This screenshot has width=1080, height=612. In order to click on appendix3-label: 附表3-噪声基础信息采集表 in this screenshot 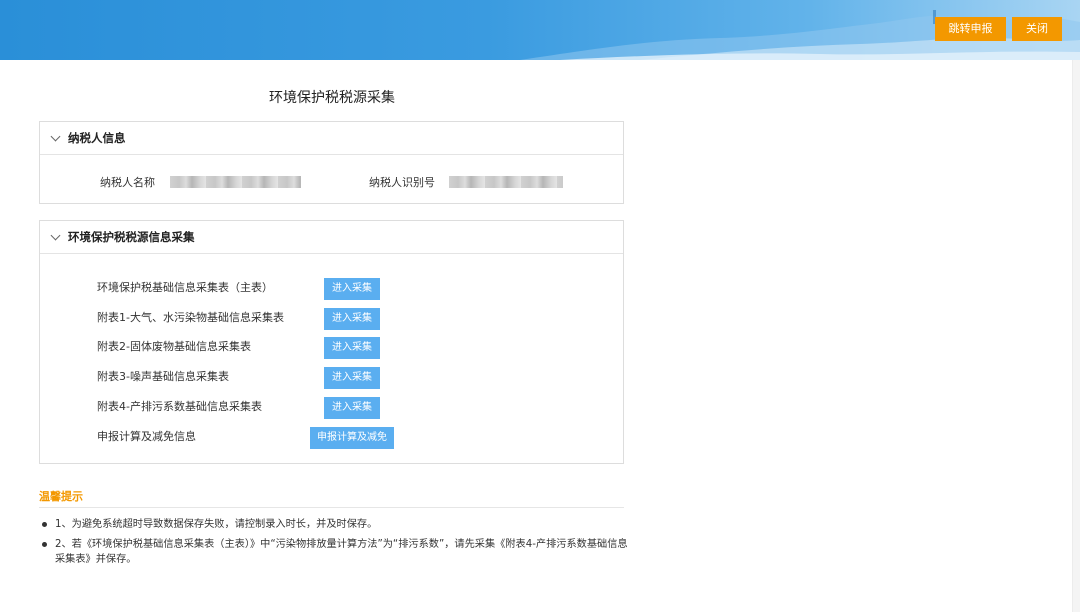, I will do `click(163, 376)`.